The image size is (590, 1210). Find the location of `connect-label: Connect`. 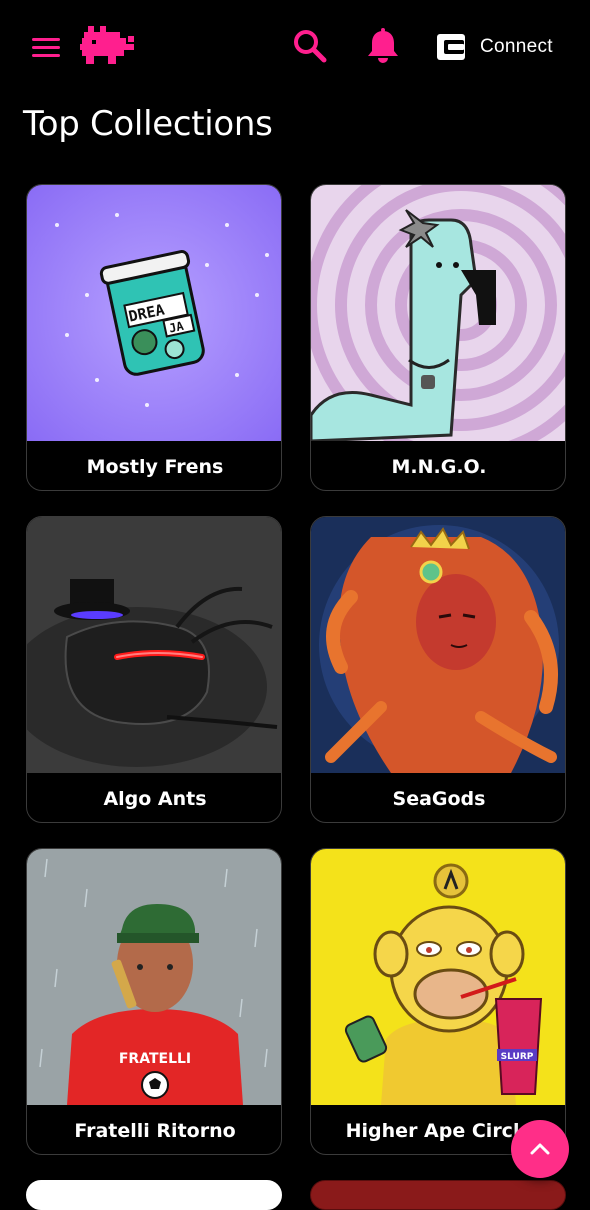

connect-label: Connect is located at coordinates (516, 46).